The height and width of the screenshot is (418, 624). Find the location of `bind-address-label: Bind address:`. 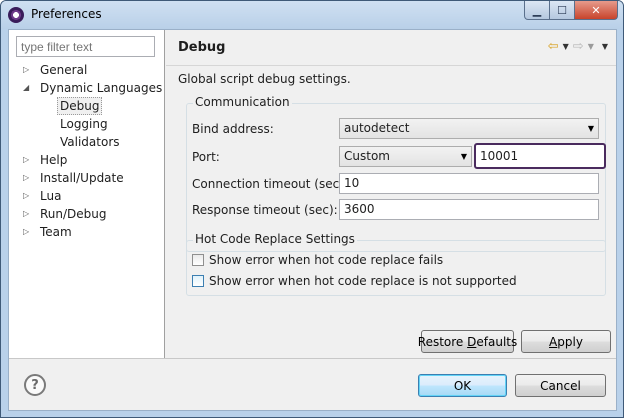

bind-address-label: Bind address: is located at coordinates (233, 129).